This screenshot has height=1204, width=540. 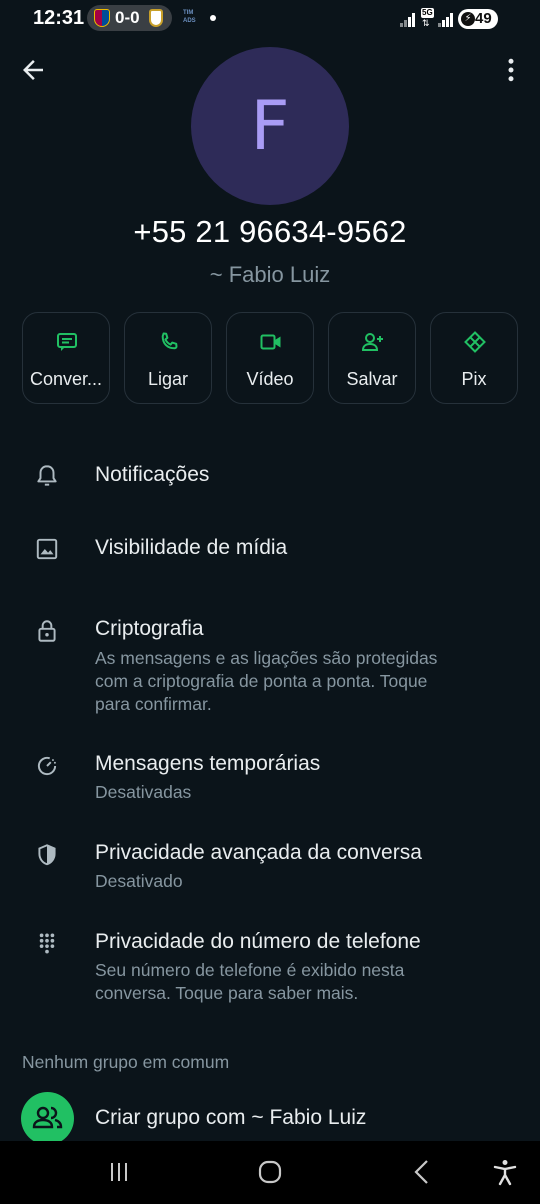 I want to click on data-arrows-icon: ⇅, so click(x=426, y=23).